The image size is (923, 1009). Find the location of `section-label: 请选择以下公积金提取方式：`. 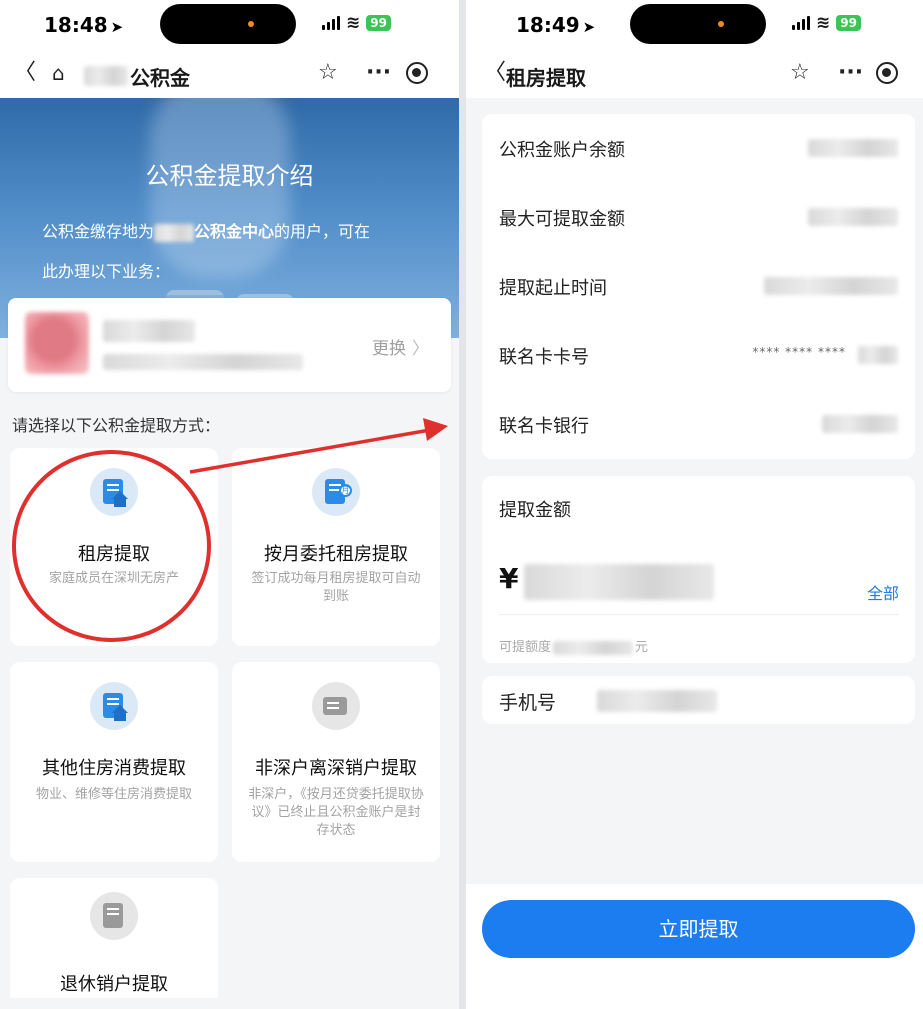

section-label: 请选择以下公积金提取方式： is located at coordinates (116, 425).